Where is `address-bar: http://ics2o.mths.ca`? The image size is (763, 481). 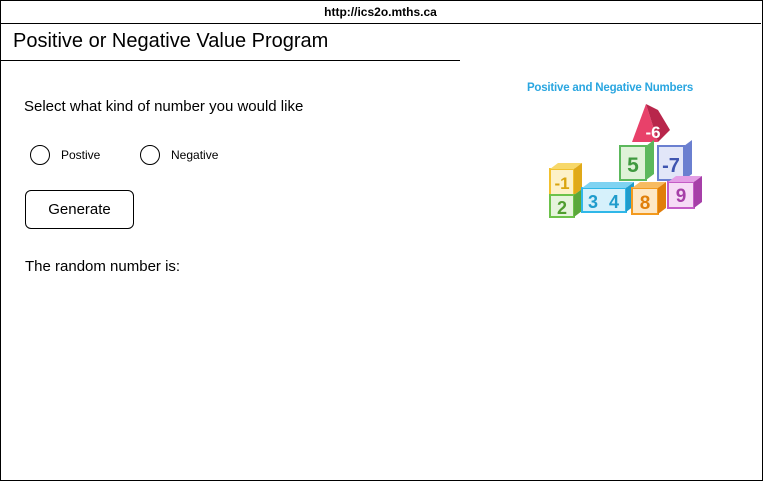 address-bar: http://ics2o.mths.ca is located at coordinates (380, 12).